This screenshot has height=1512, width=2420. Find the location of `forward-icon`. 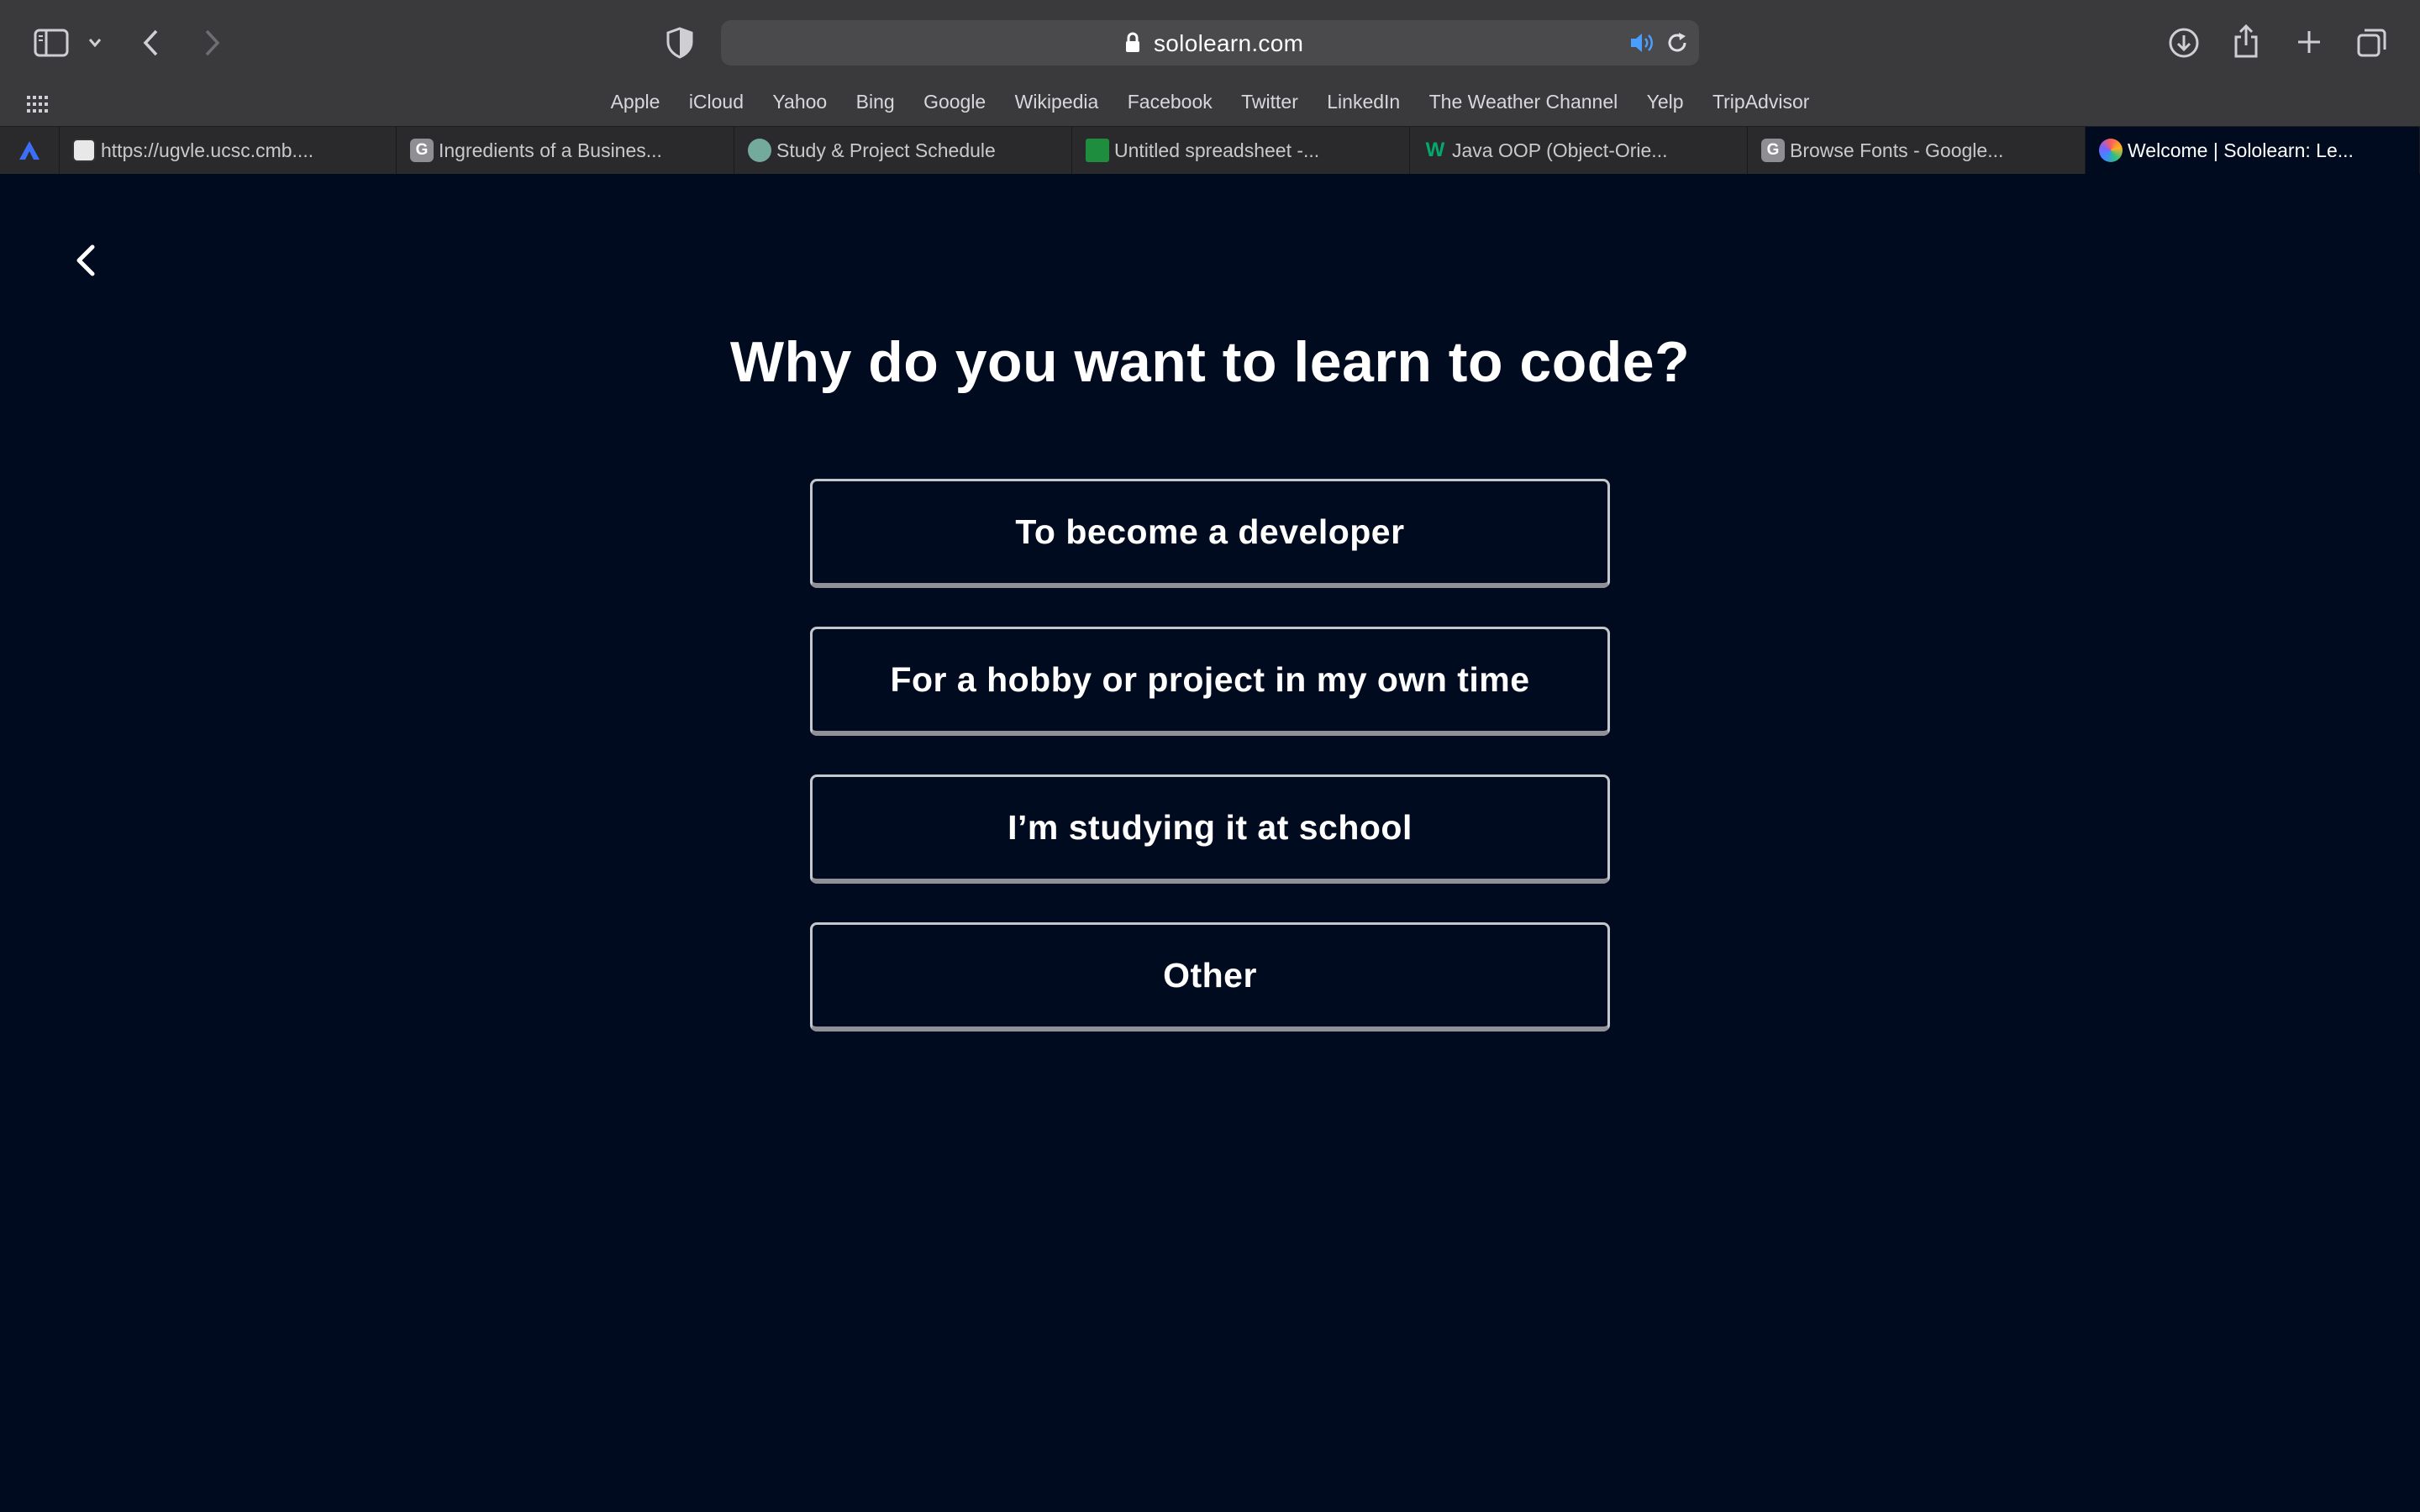

forward-icon is located at coordinates (212, 43).